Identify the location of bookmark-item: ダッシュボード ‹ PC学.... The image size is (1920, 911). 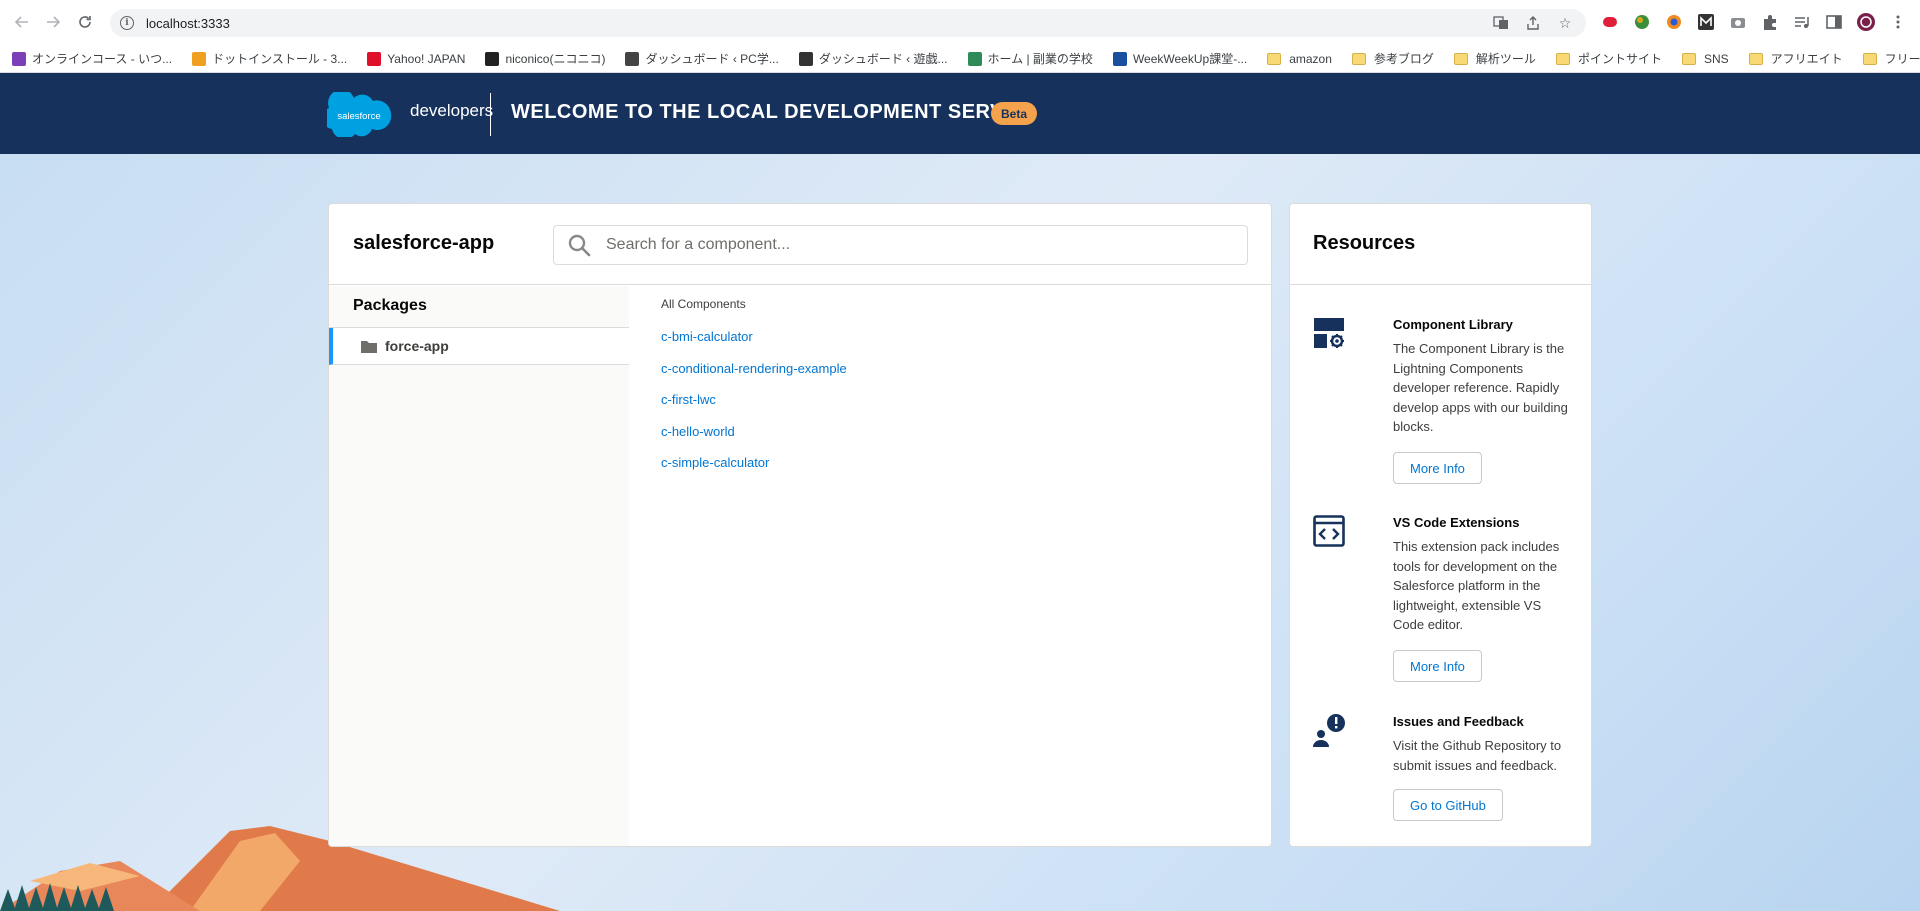
(702, 59).